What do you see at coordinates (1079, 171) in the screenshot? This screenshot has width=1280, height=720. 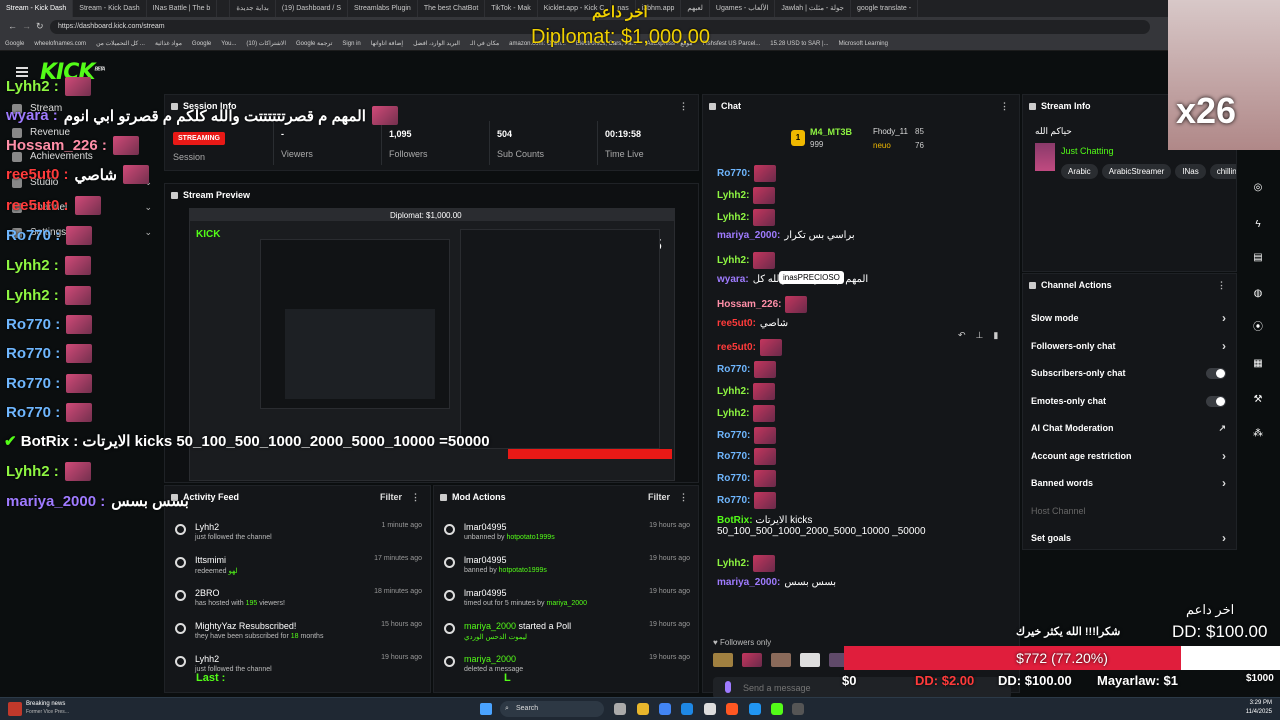 I see `stream-tag: Arabic` at bounding box center [1079, 171].